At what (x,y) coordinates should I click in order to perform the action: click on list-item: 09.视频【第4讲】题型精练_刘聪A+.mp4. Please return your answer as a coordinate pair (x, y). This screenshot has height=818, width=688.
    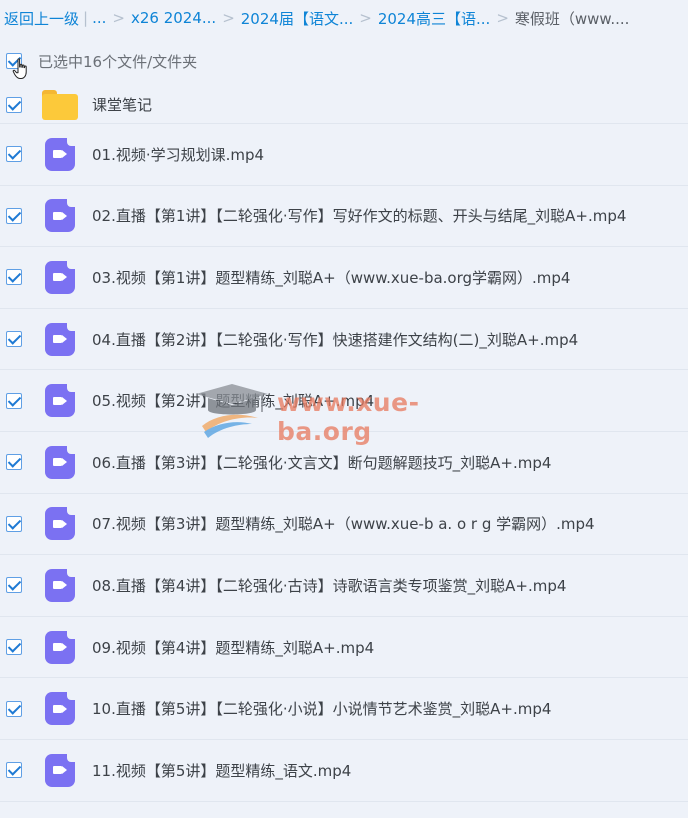
    Looking at the image, I should click on (344, 648).